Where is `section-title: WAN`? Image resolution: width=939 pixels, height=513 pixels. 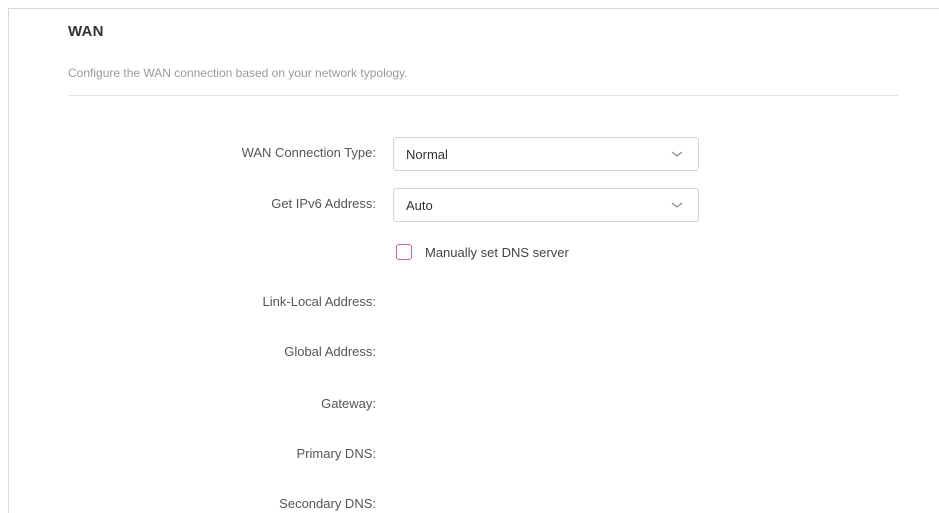
section-title: WAN is located at coordinates (86, 31).